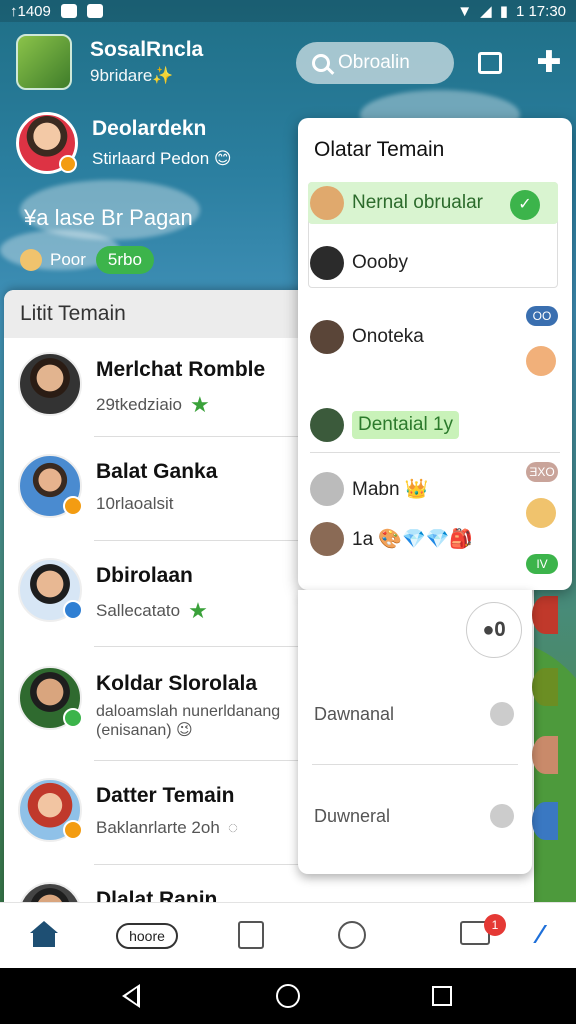  Describe the element at coordinates (415, 732) in the screenshot. I see `side-panel: ●𝟎 Dawnanal Duwneral` at that location.